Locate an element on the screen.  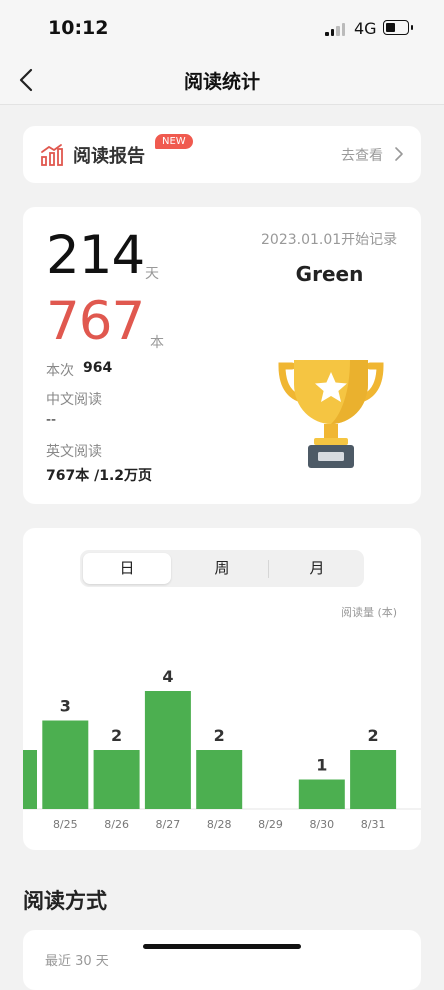
chart-x-tick: 8/31 is located at coordinates (373, 824).